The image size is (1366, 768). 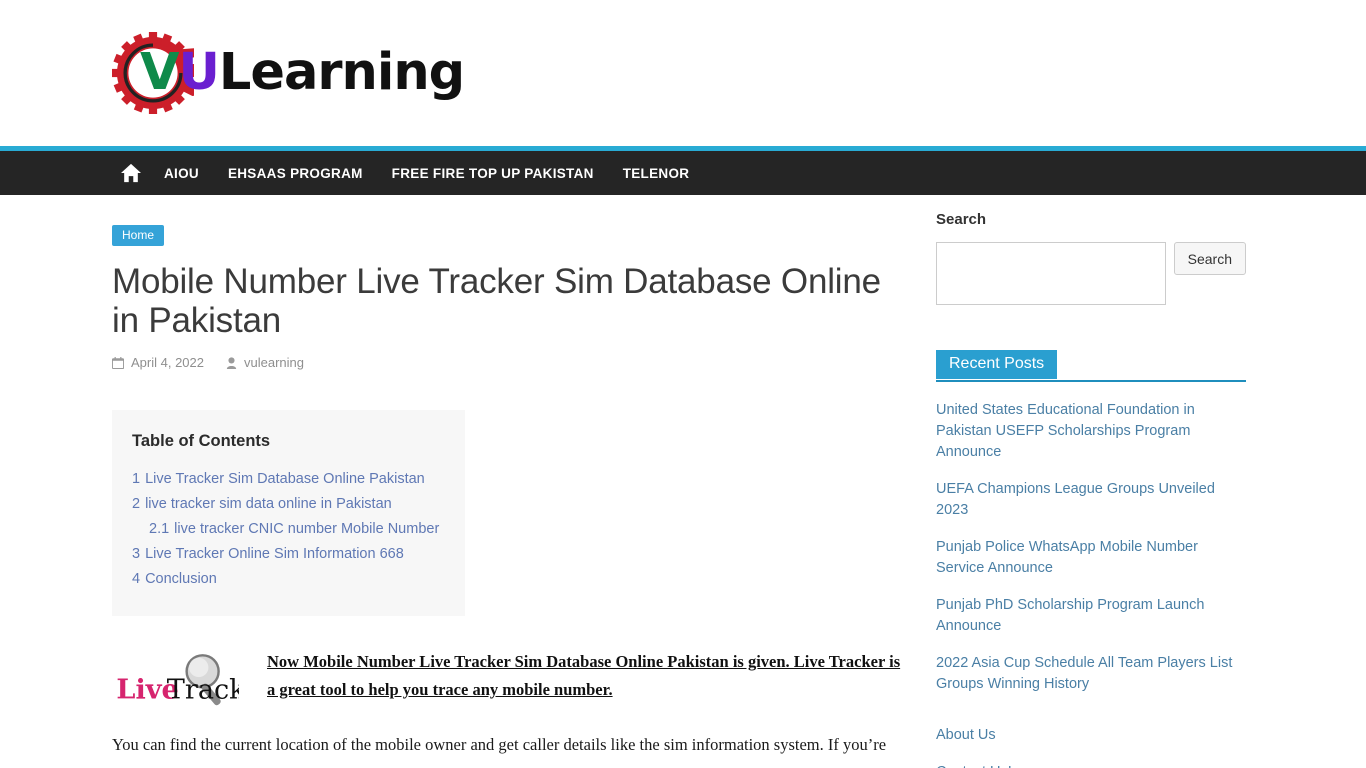 What do you see at coordinates (138, 235) in the screenshot?
I see `category-badge-home: Home` at bounding box center [138, 235].